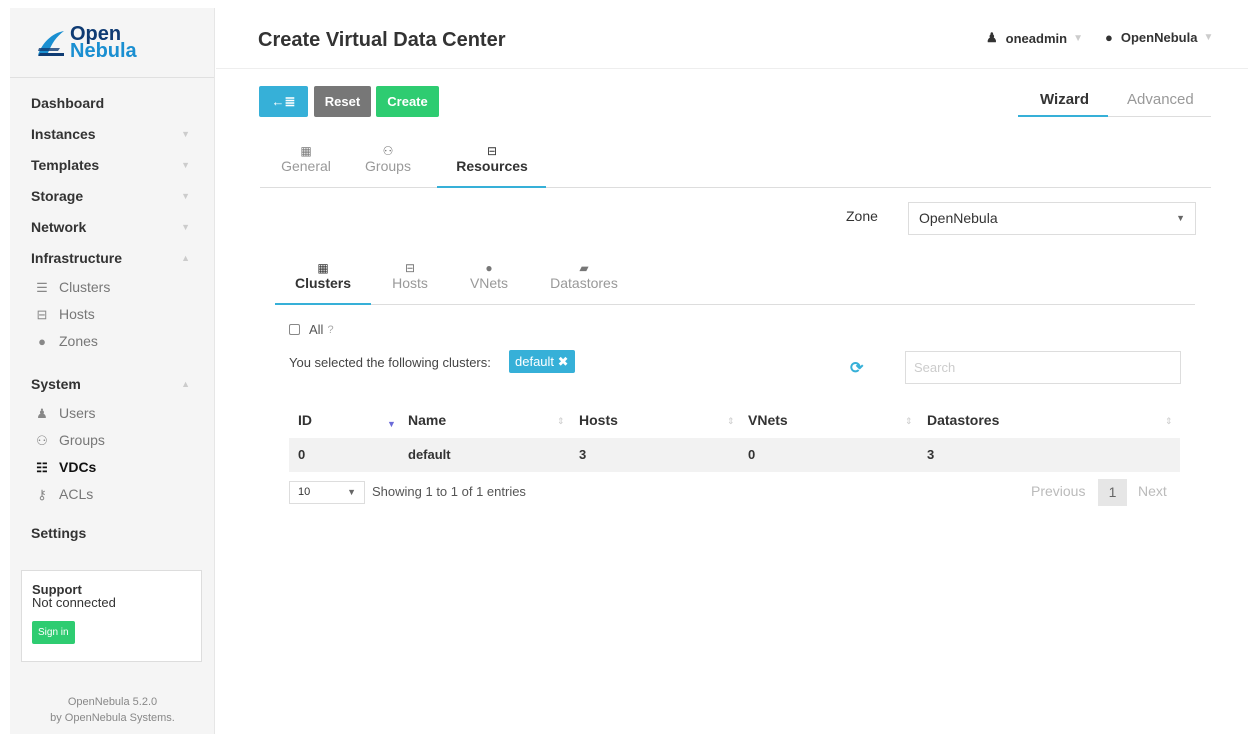 The width and height of the screenshot is (1248, 734). Describe the element at coordinates (57, 196) in the screenshot. I see `sidebar-item-label: Storage` at that location.